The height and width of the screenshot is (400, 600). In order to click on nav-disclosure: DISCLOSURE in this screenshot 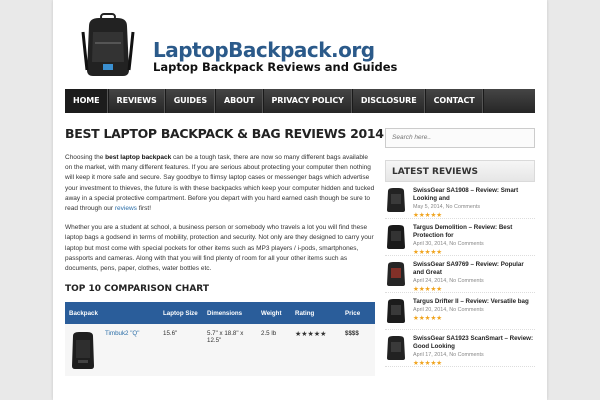, I will do `click(389, 101)`.